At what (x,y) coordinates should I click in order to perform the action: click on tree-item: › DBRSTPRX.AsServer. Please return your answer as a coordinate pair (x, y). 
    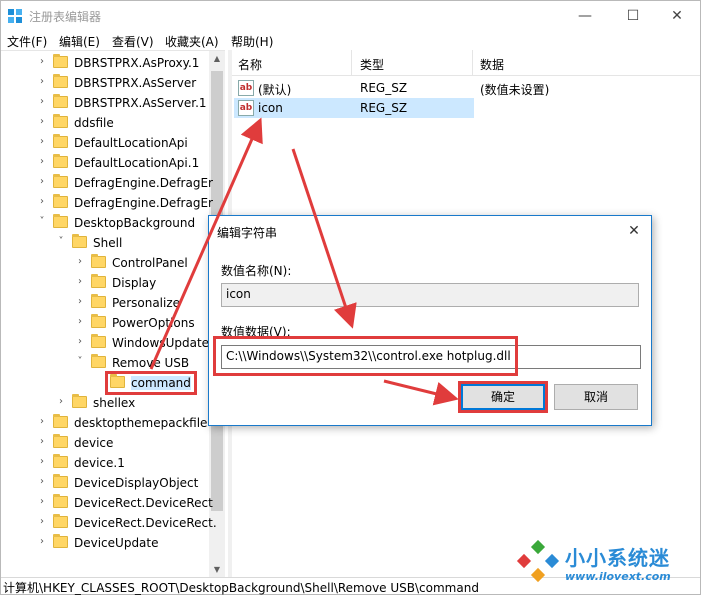
    Looking at the image, I should click on (105, 83).